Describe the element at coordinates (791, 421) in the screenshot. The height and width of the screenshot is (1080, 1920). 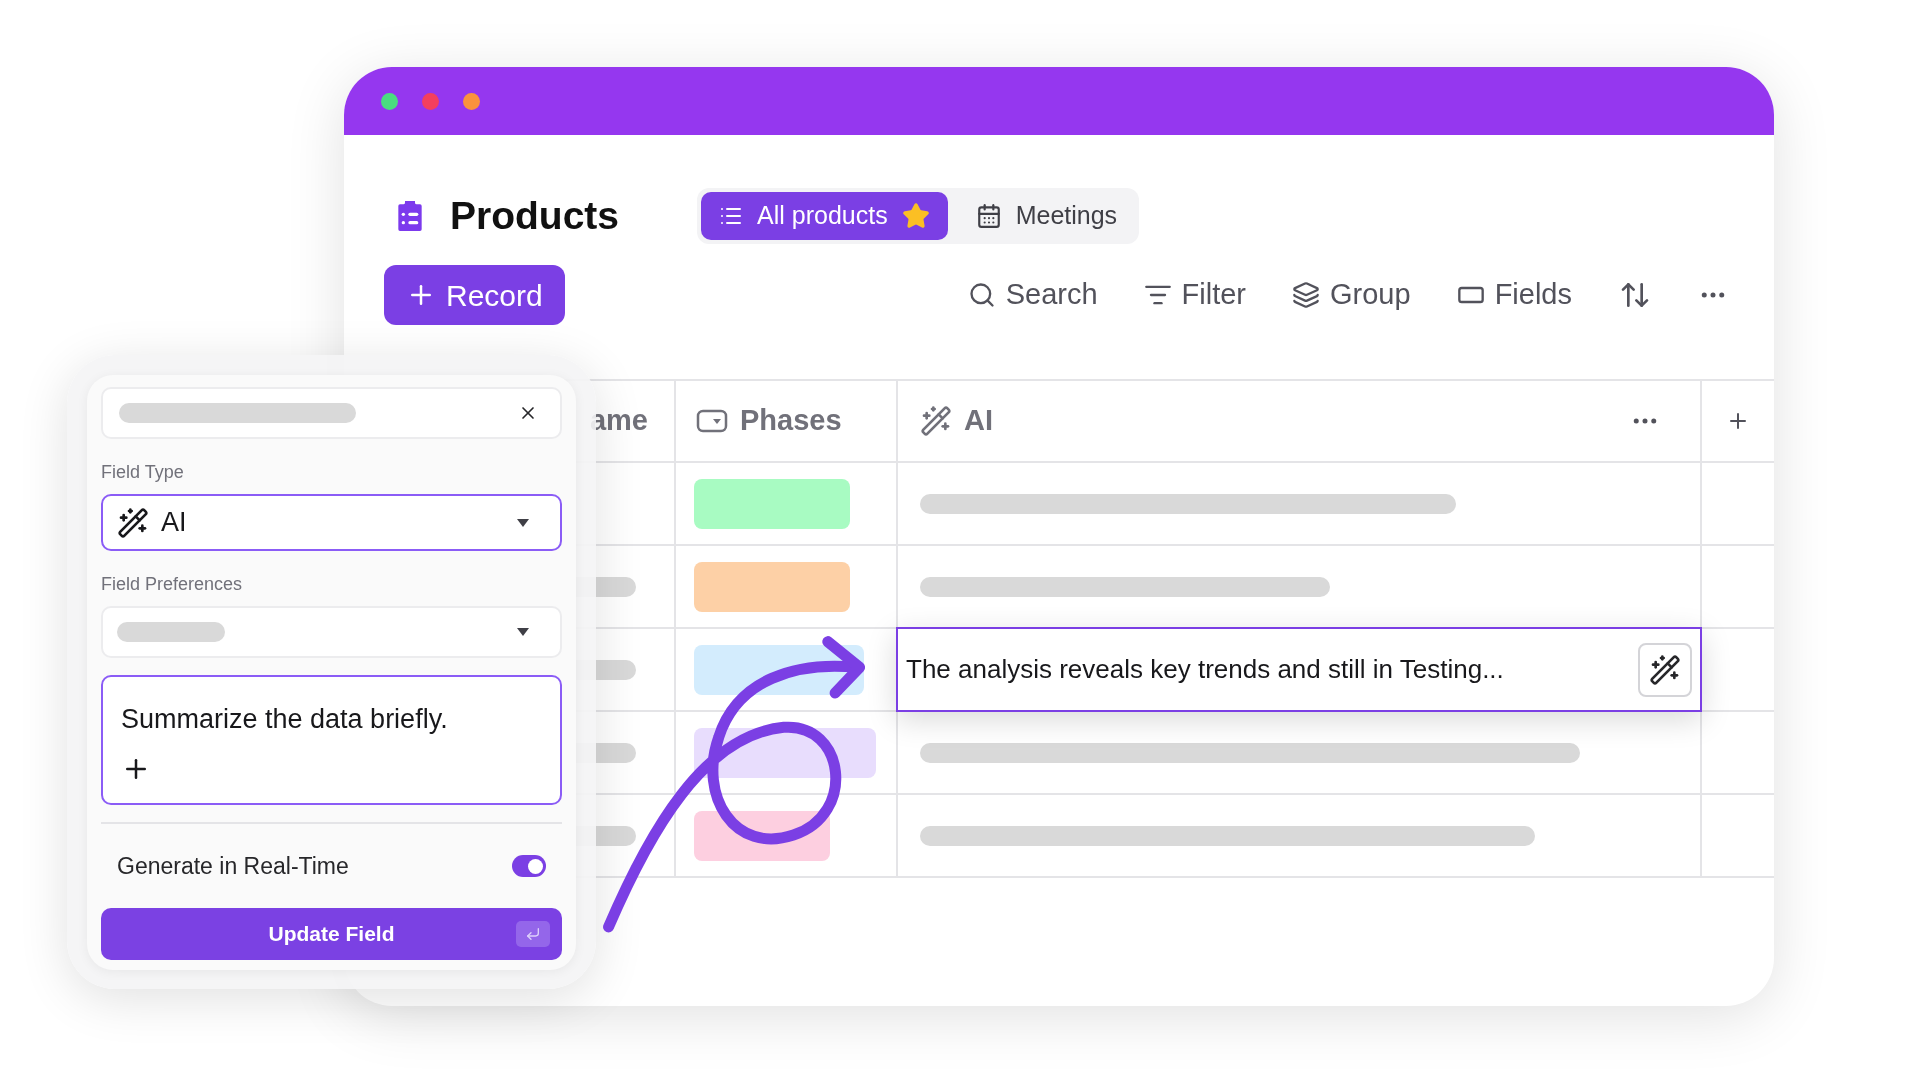
I see `column-header: Phases` at that location.